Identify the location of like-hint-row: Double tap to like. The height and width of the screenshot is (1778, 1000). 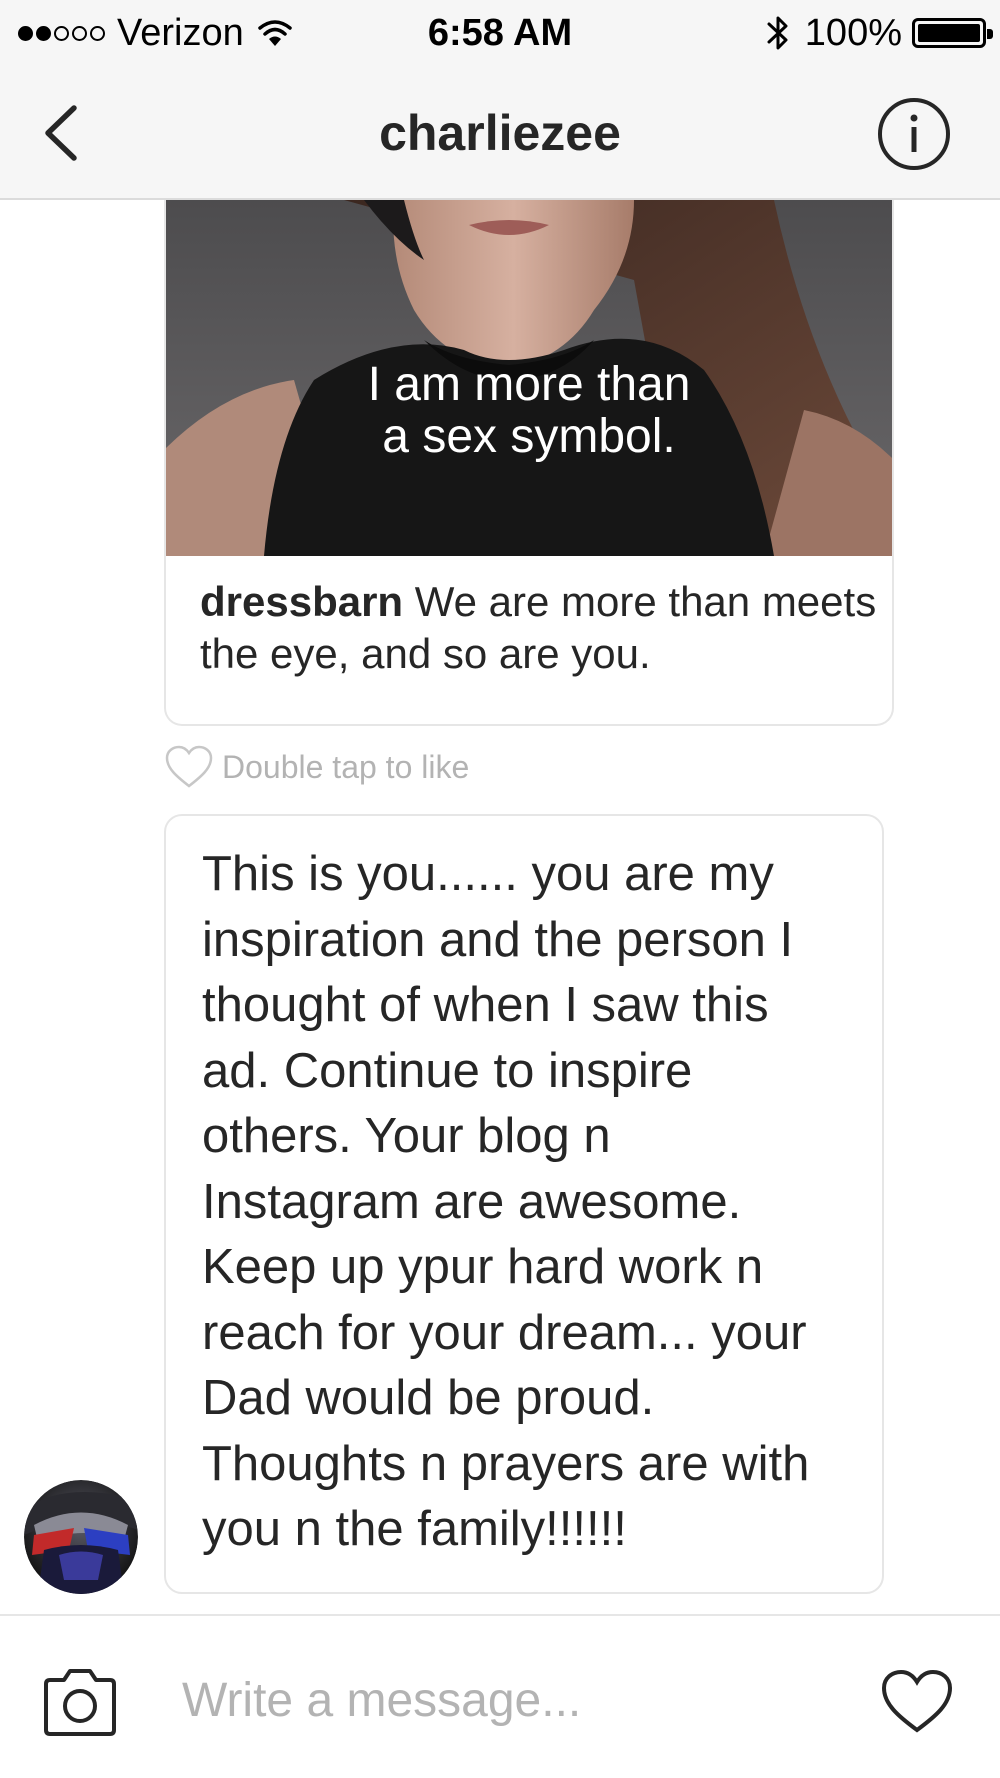
(316, 767).